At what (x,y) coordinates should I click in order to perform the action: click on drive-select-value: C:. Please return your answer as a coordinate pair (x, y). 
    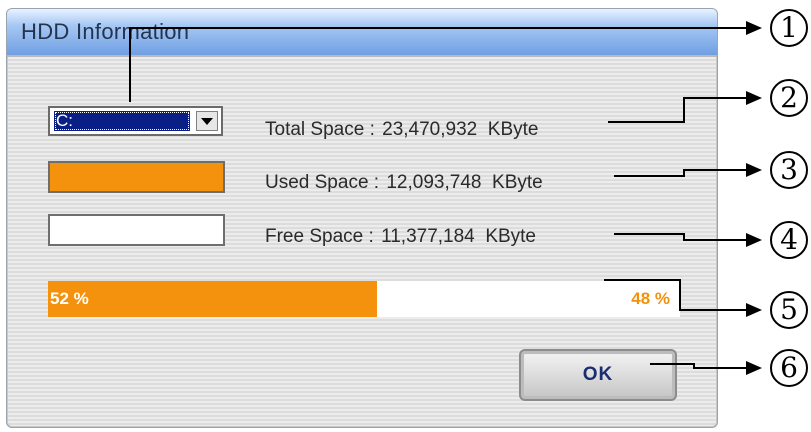
    Looking at the image, I should click on (122, 121).